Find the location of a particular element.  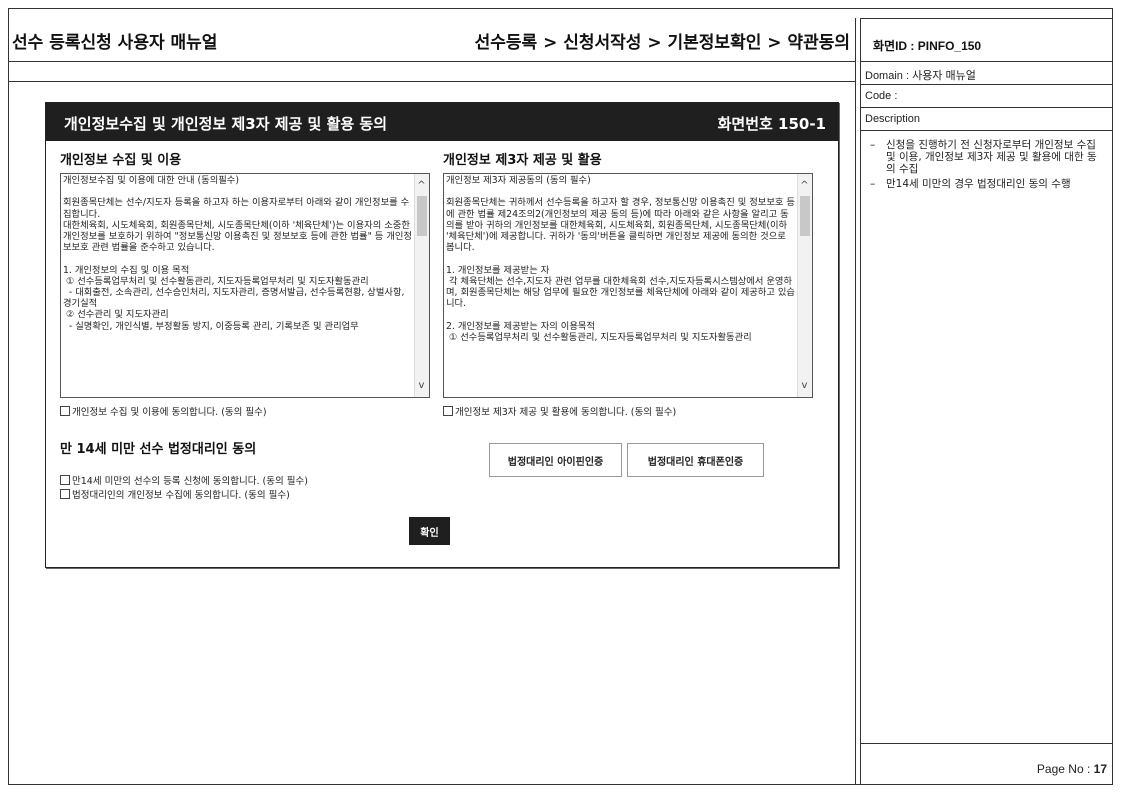

minor-agree-checkbox: 만14세 미만의 선수의 등록 신청에 동의합니다. (동의 필수) is located at coordinates (184, 480).